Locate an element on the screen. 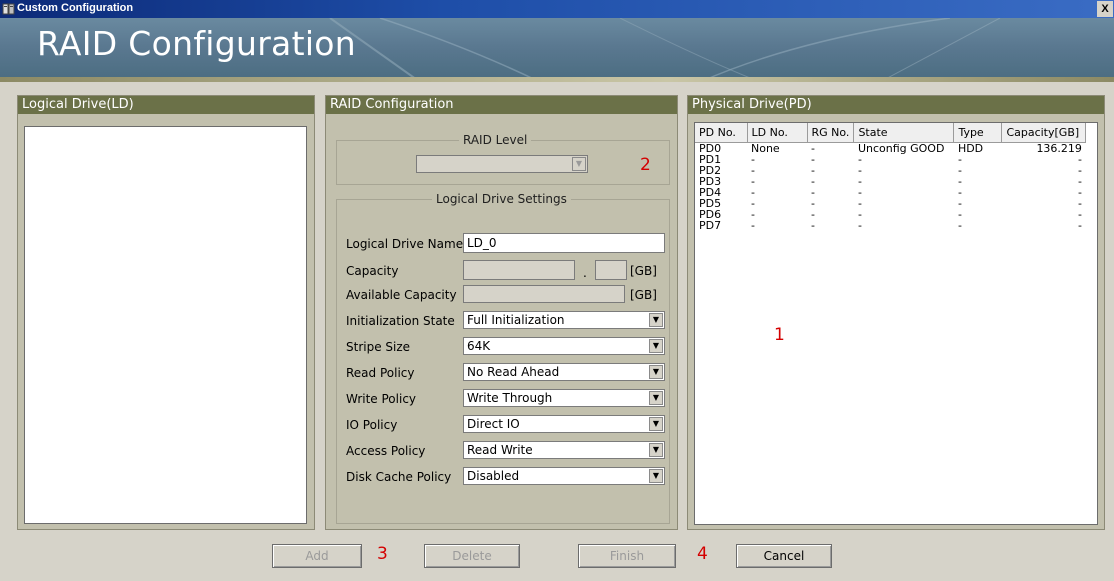 The width and height of the screenshot is (1114, 581). table-cell: None is located at coordinates (765, 148).